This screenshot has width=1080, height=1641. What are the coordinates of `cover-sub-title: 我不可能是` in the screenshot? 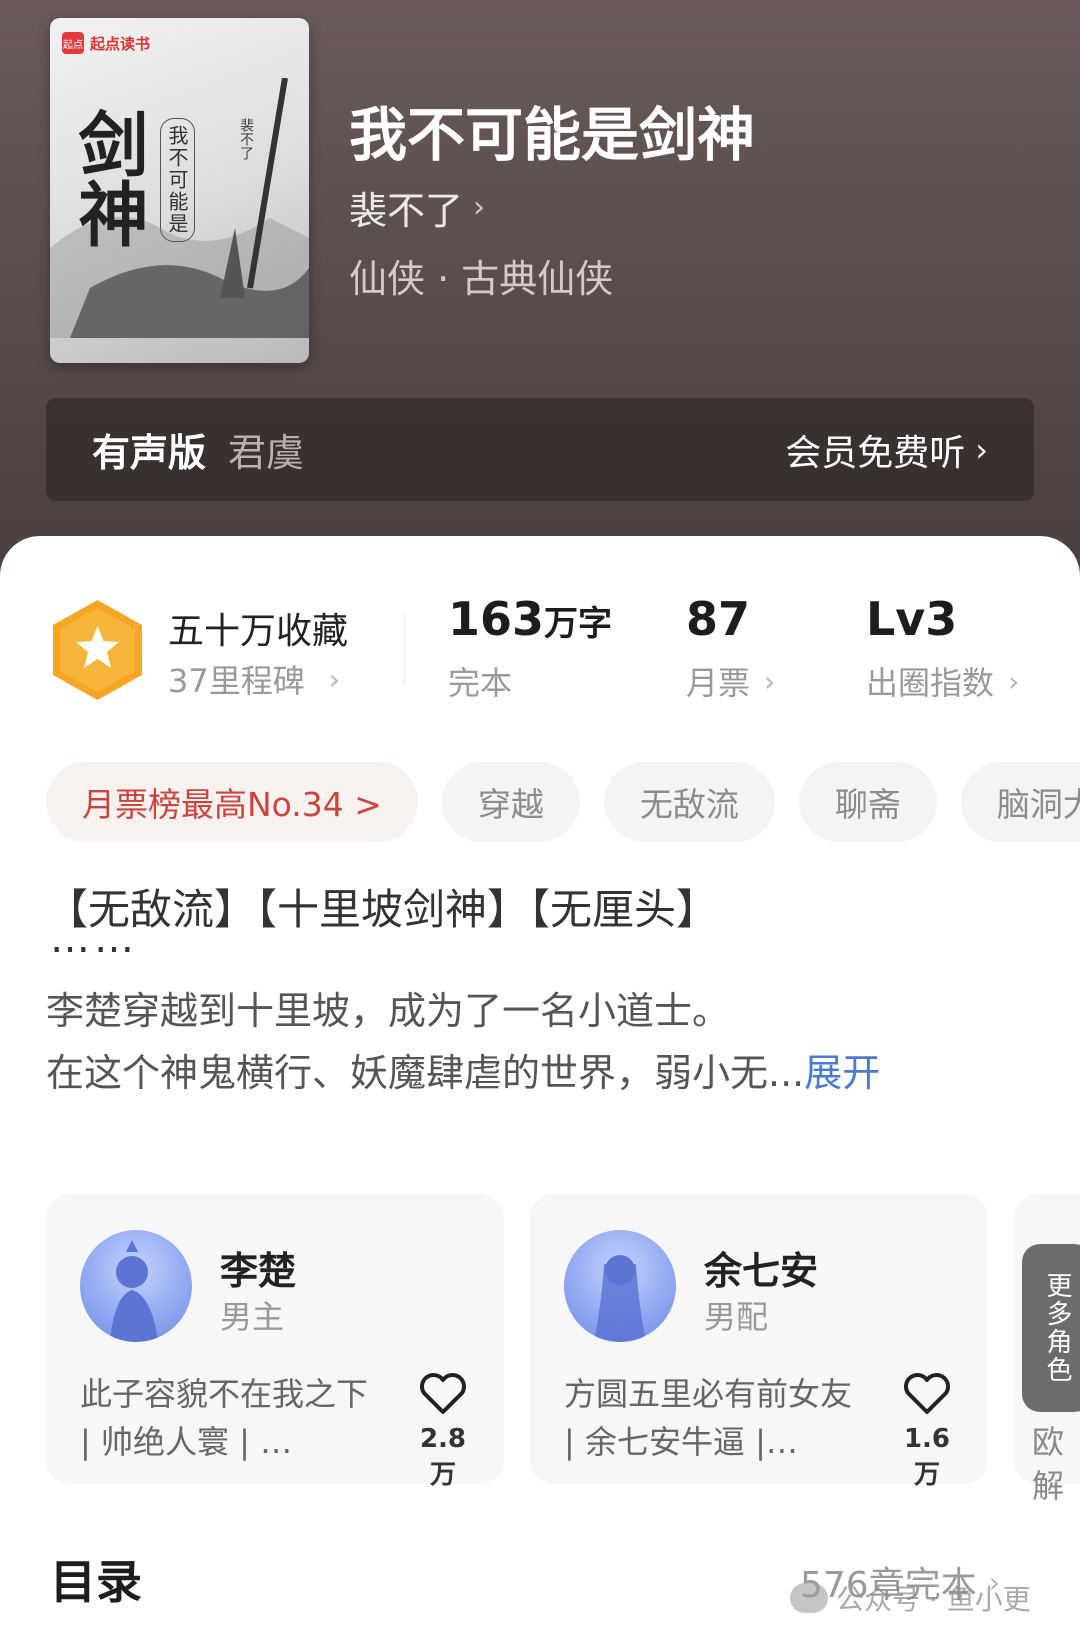 It's located at (177, 180).